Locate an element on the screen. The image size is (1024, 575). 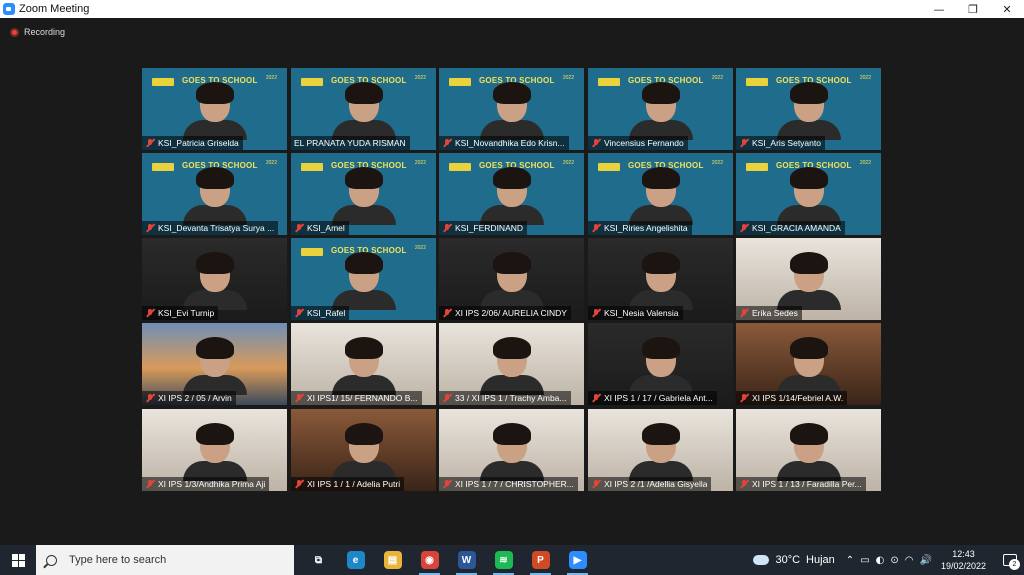
participant-name: KSI_Aris Setyanto is located at coordinates (786, 143).